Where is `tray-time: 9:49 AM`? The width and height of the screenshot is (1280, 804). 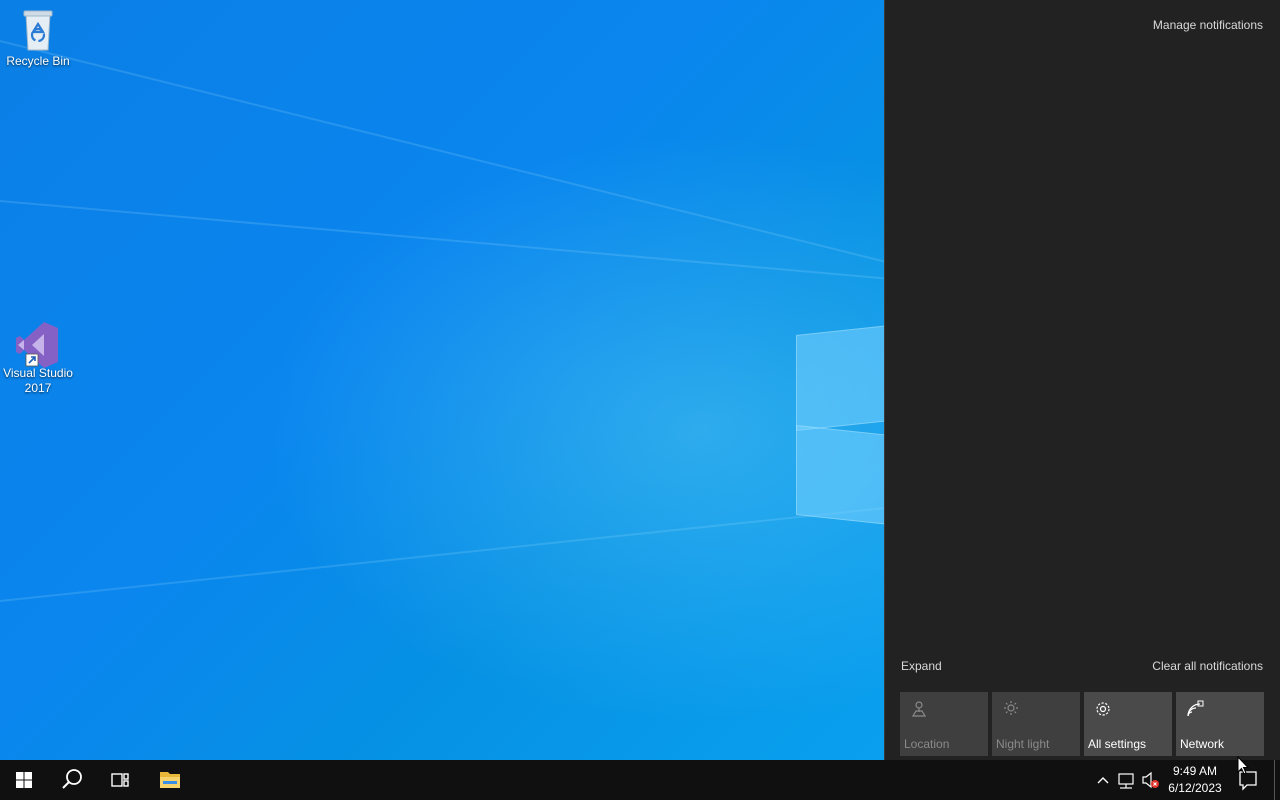
tray-time: 9:49 AM is located at coordinates (1195, 771).